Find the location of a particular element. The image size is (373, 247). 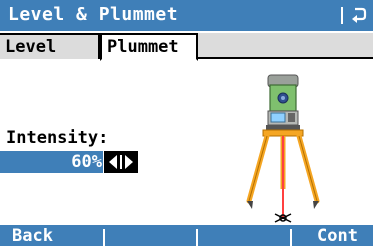

softkey-bar: Back Cont is located at coordinates (186, 235).